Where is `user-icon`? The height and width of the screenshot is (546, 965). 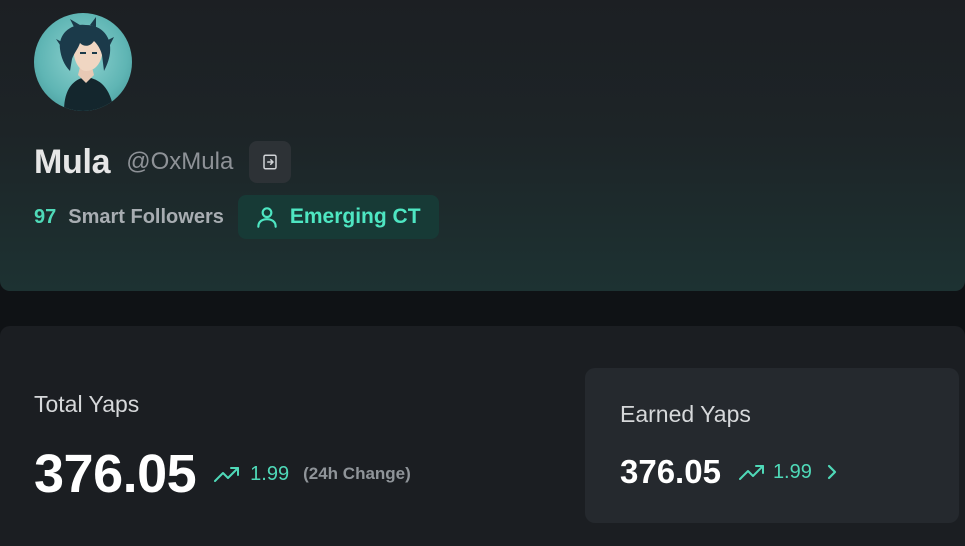 user-icon is located at coordinates (267, 217).